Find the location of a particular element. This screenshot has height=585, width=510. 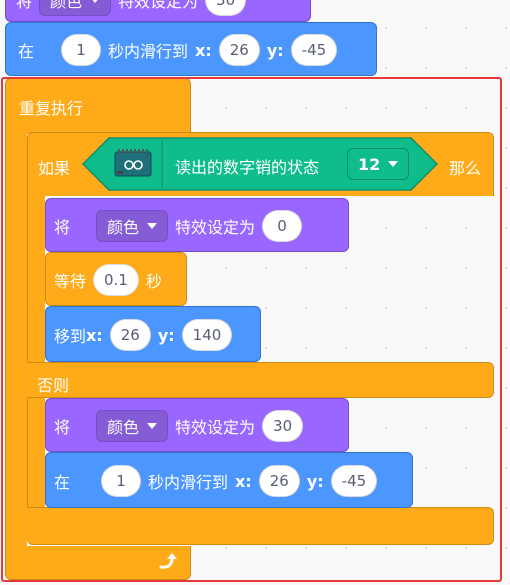

set-effect-block-top: 将 颜色 特效设定为 30 is located at coordinates (158, 11).